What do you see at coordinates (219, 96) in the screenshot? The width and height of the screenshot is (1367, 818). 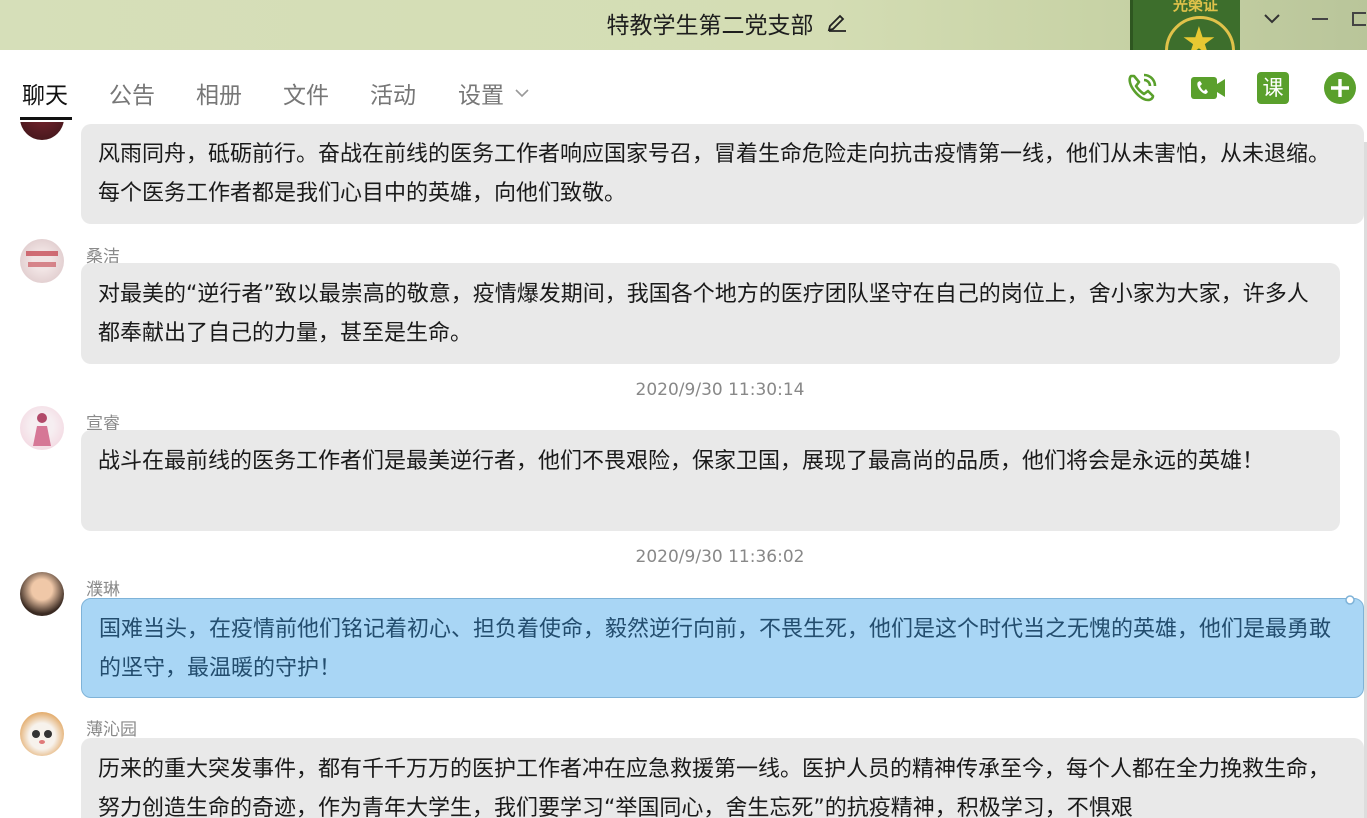 I see `tab-album: 相册` at bounding box center [219, 96].